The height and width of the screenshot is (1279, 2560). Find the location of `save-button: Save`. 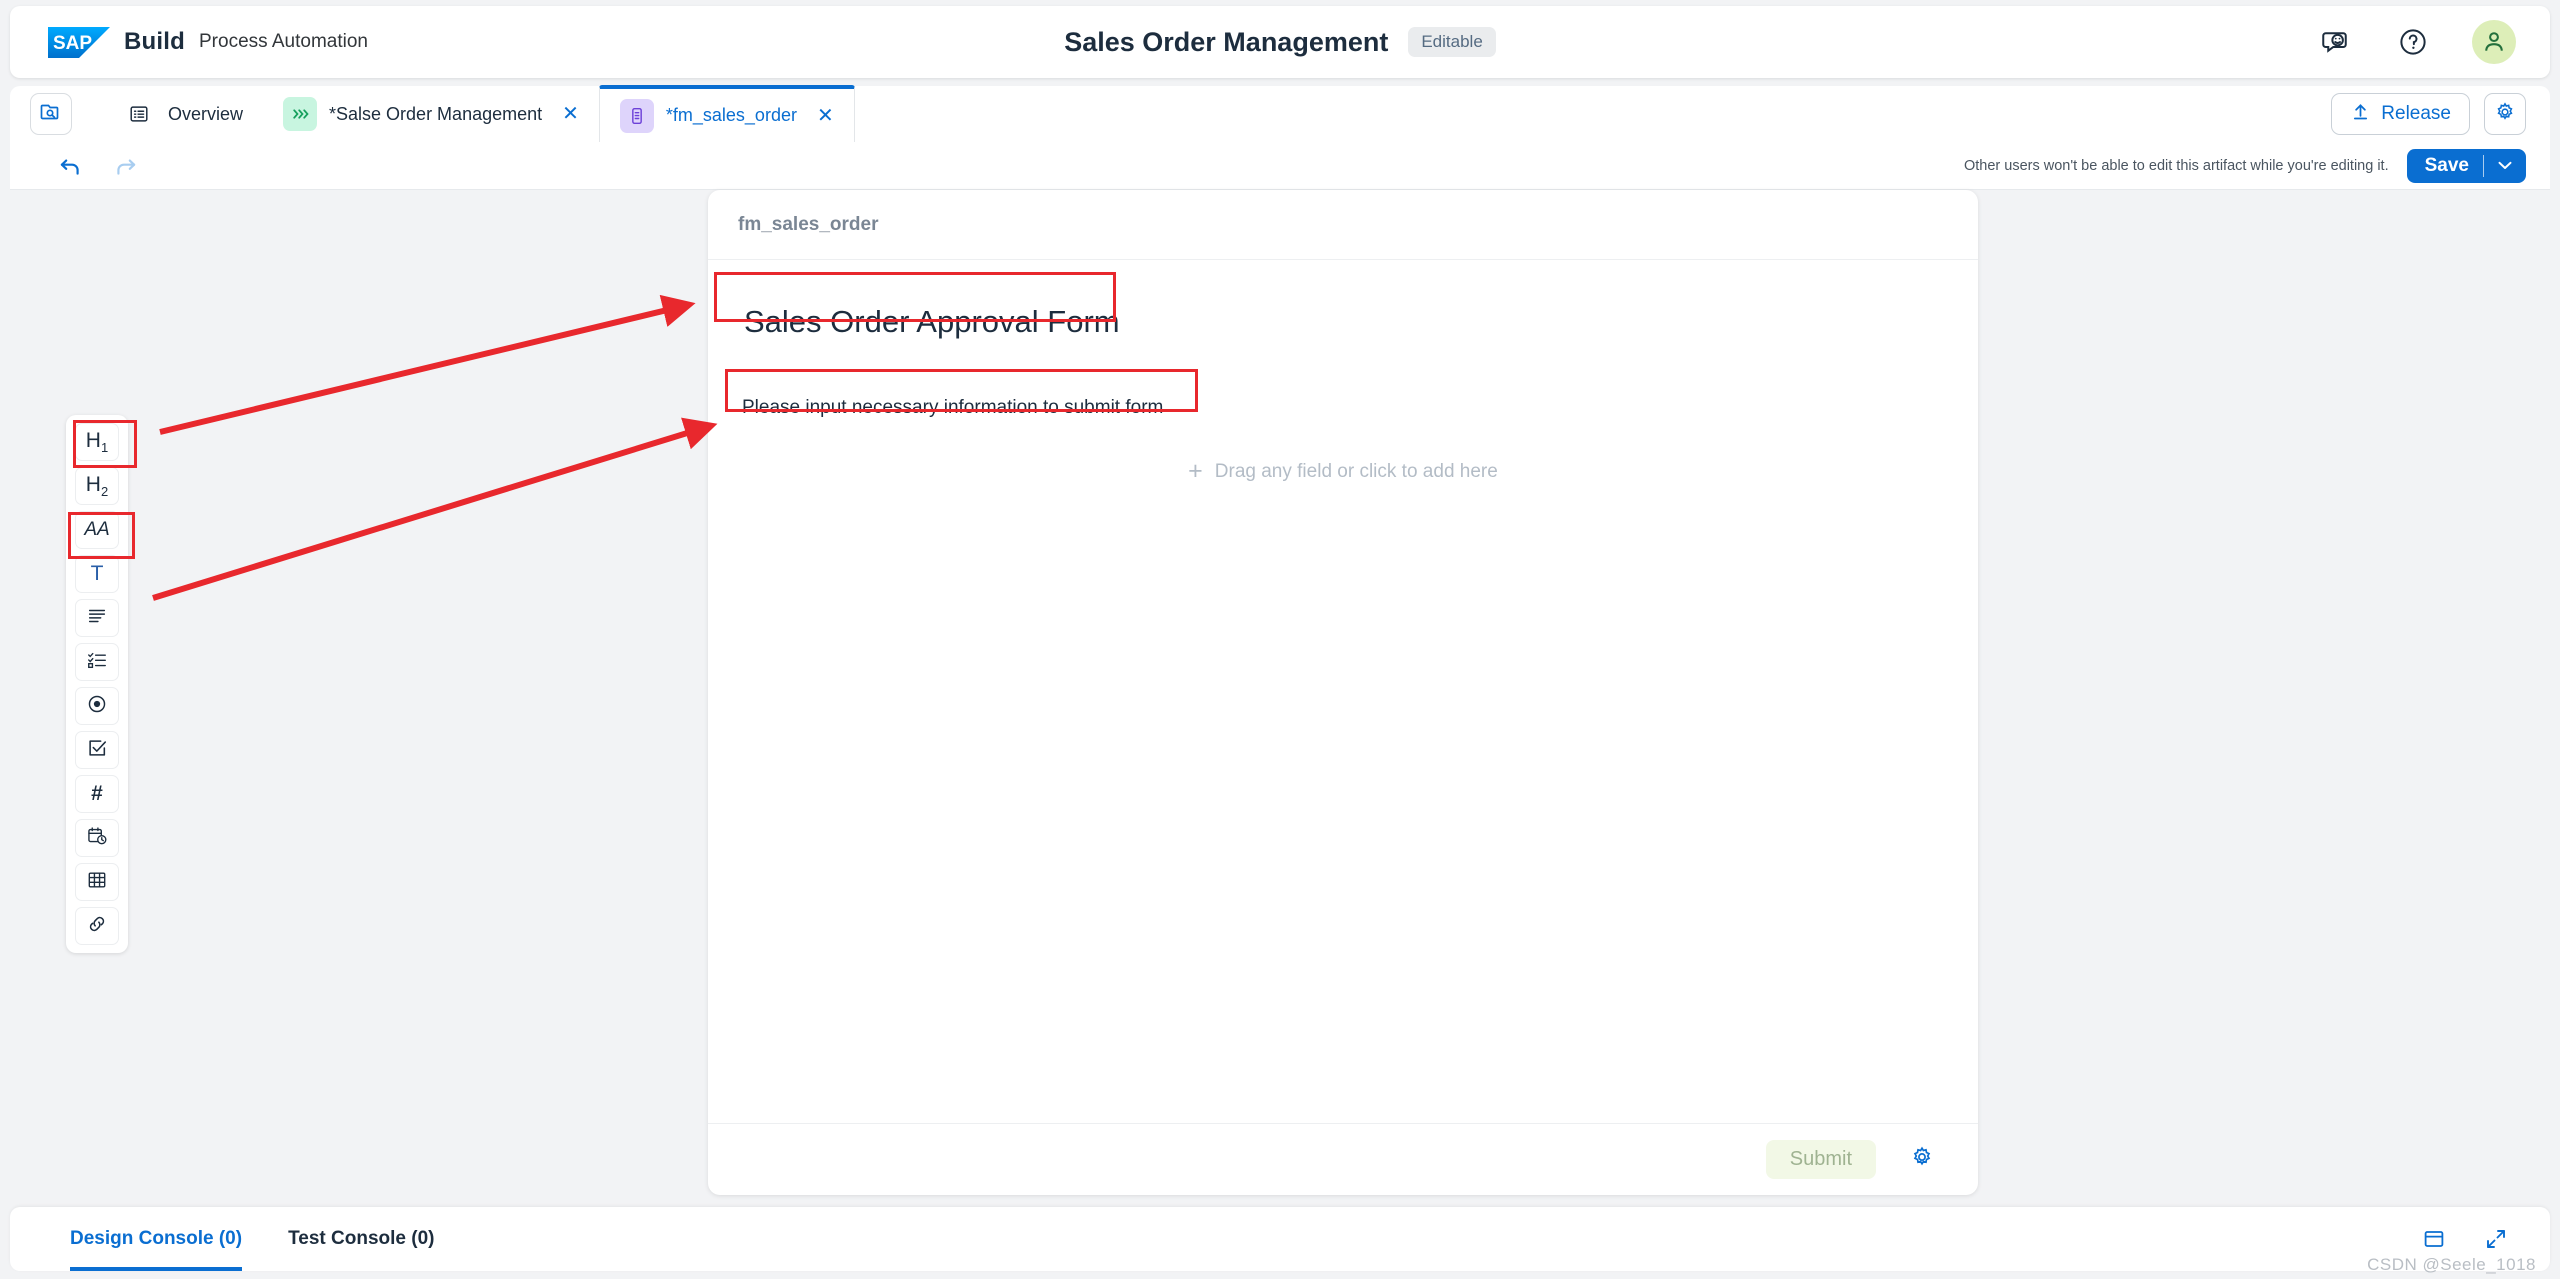

save-button: Save is located at coordinates (2466, 165).